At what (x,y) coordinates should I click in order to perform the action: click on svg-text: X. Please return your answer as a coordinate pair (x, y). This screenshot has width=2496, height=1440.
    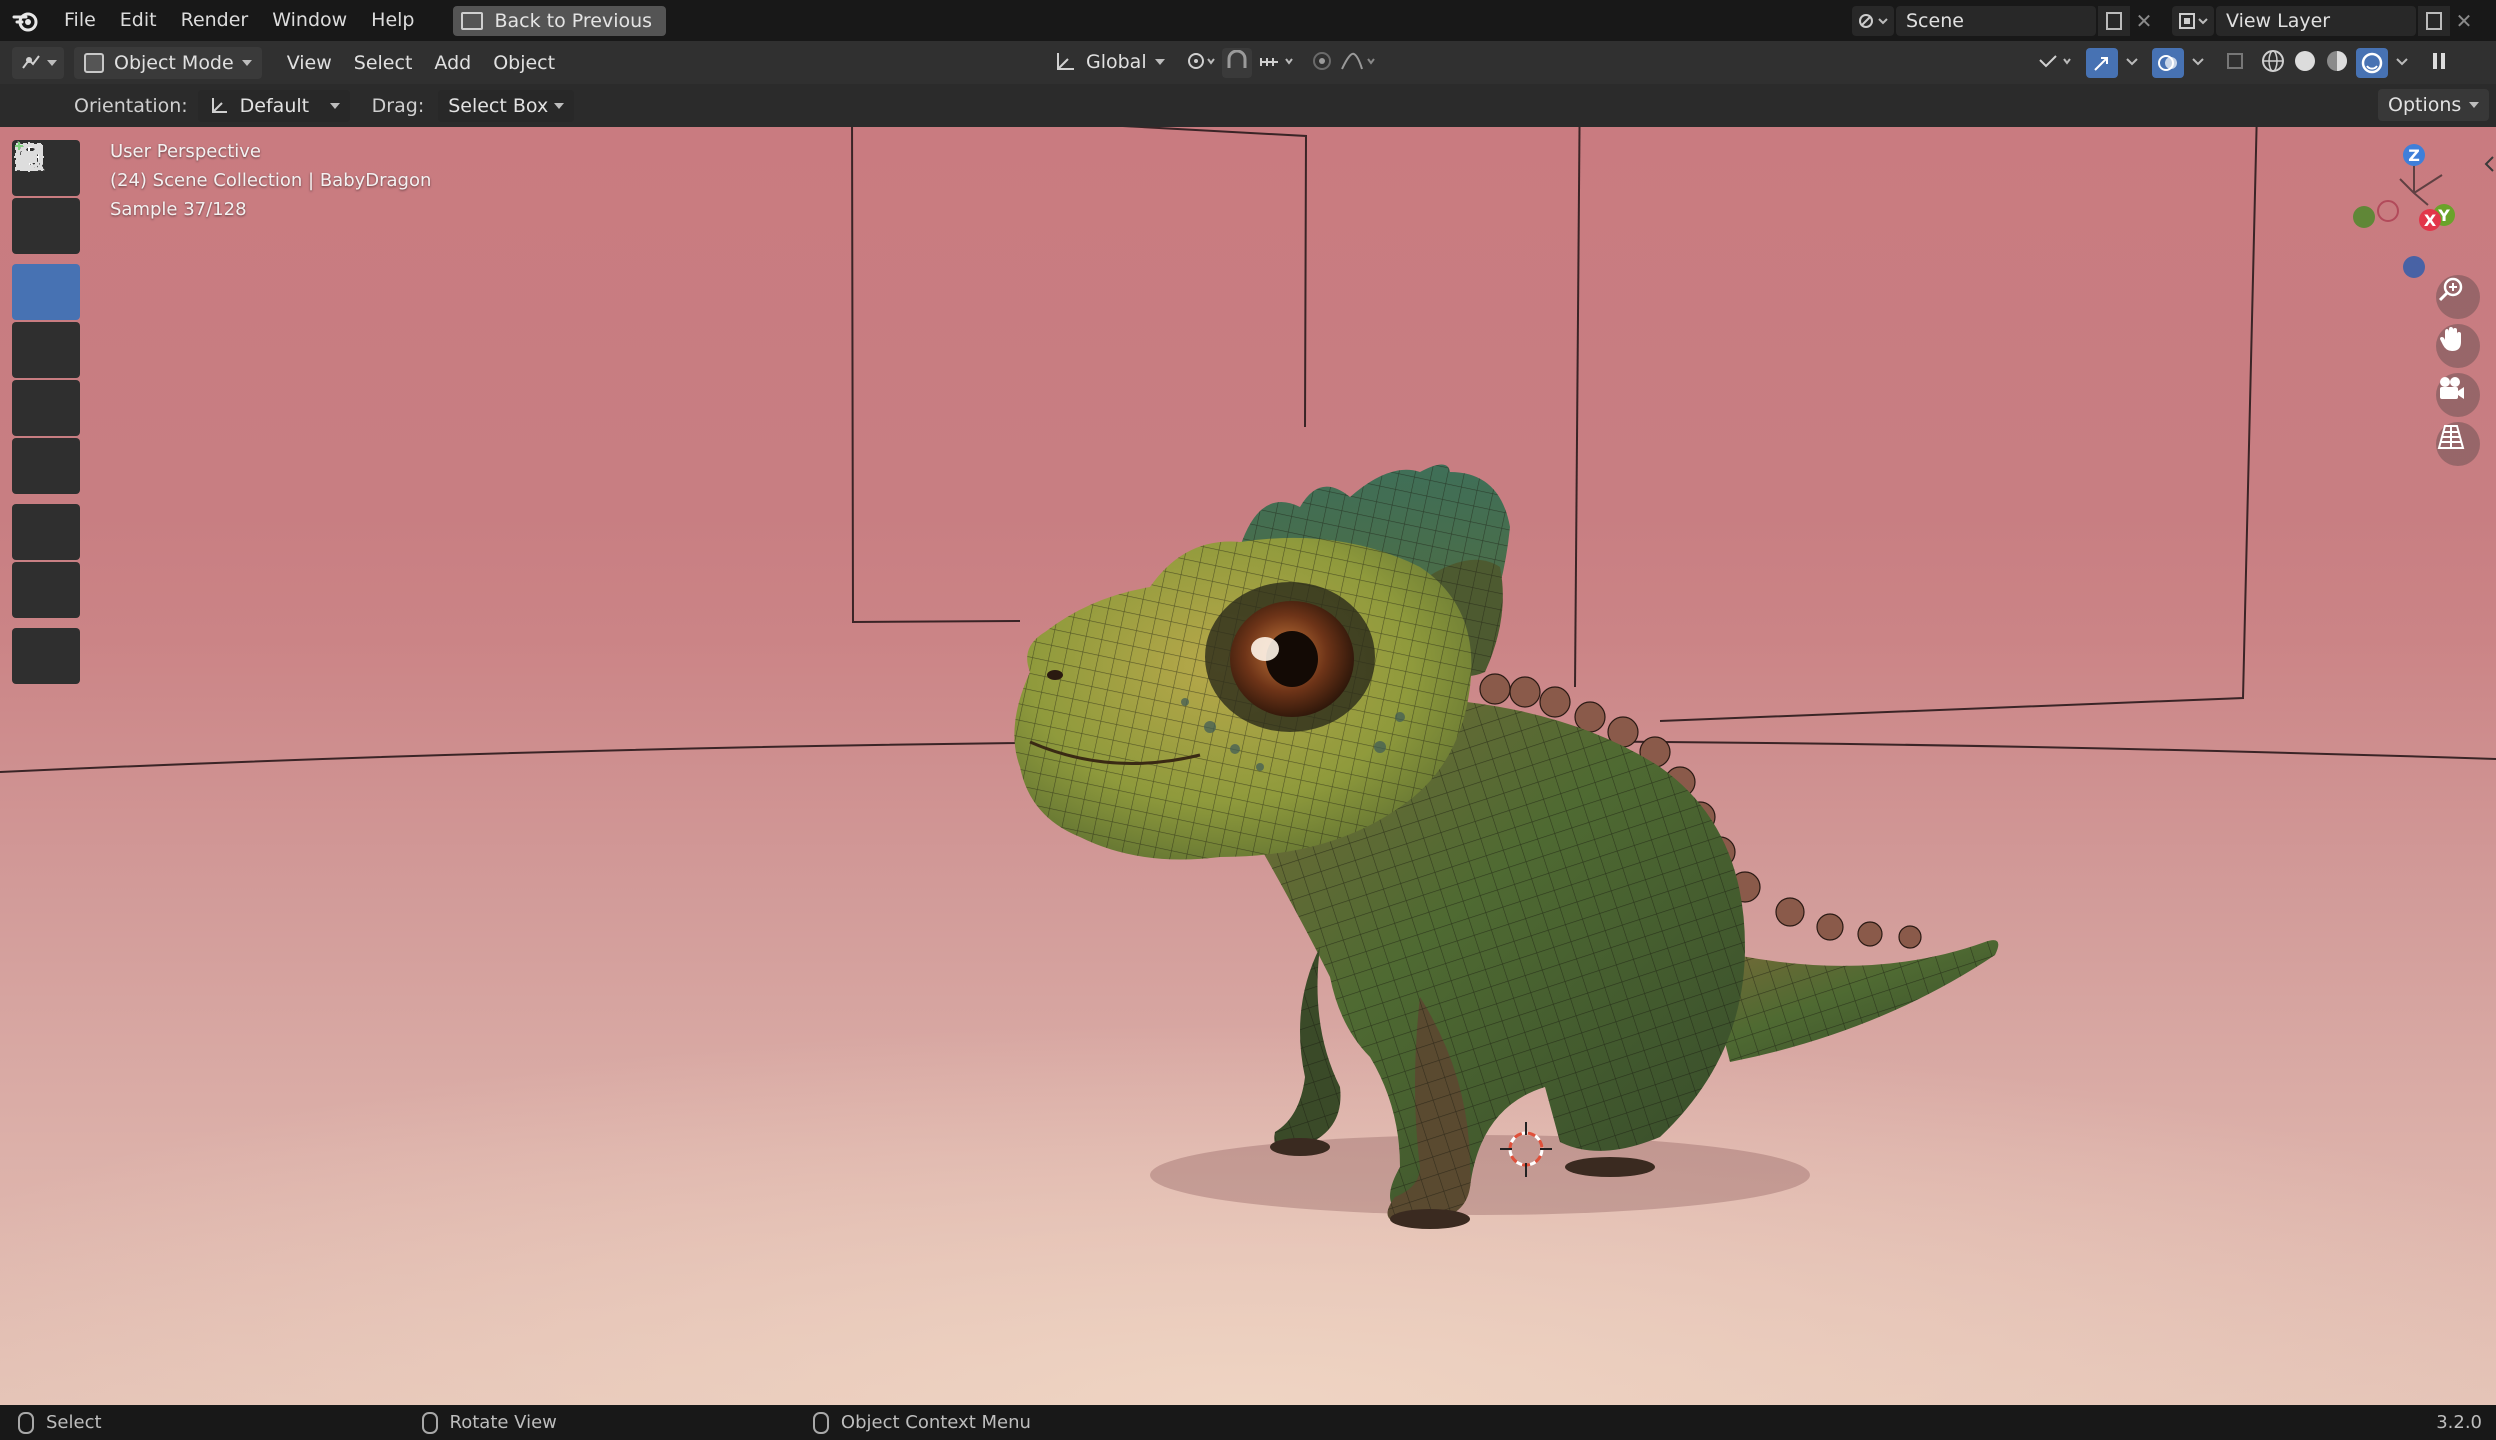
    Looking at the image, I should click on (2430, 220).